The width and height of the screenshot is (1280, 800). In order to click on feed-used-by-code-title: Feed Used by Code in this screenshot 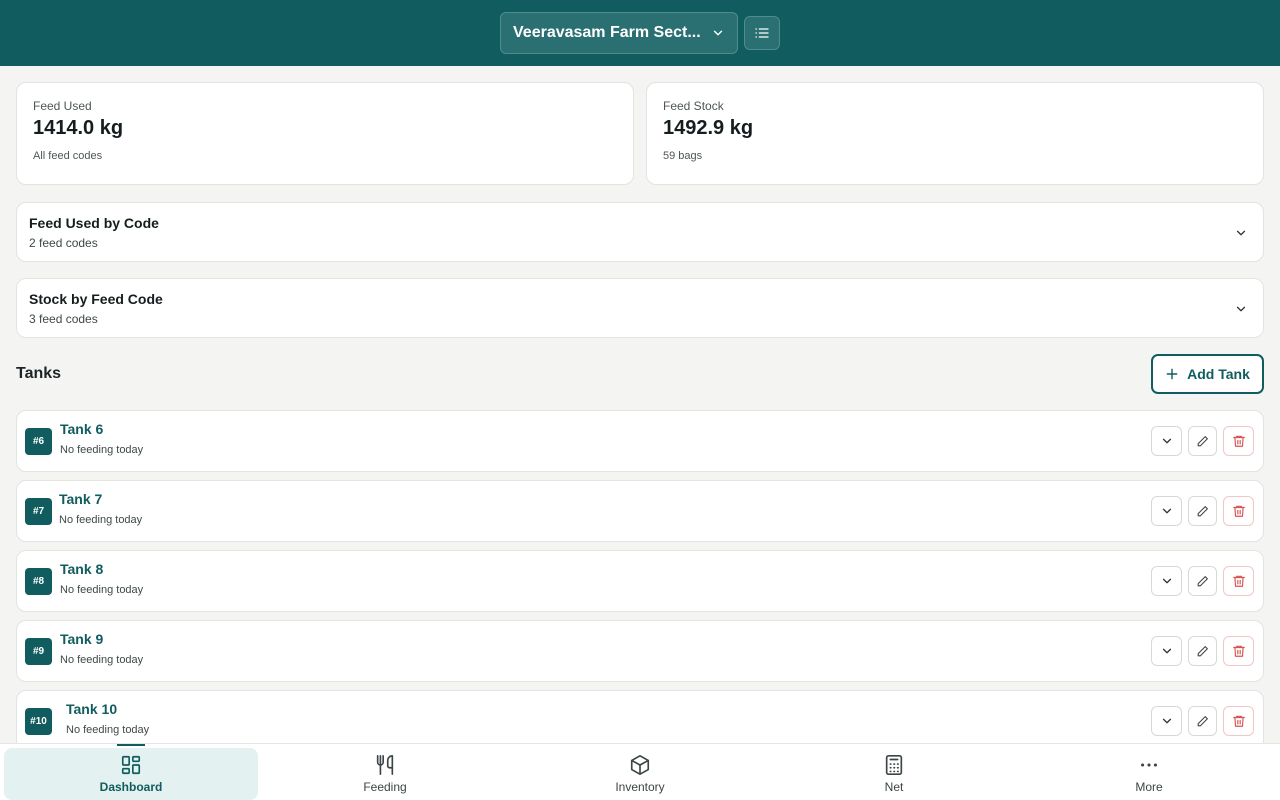, I will do `click(94, 223)`.